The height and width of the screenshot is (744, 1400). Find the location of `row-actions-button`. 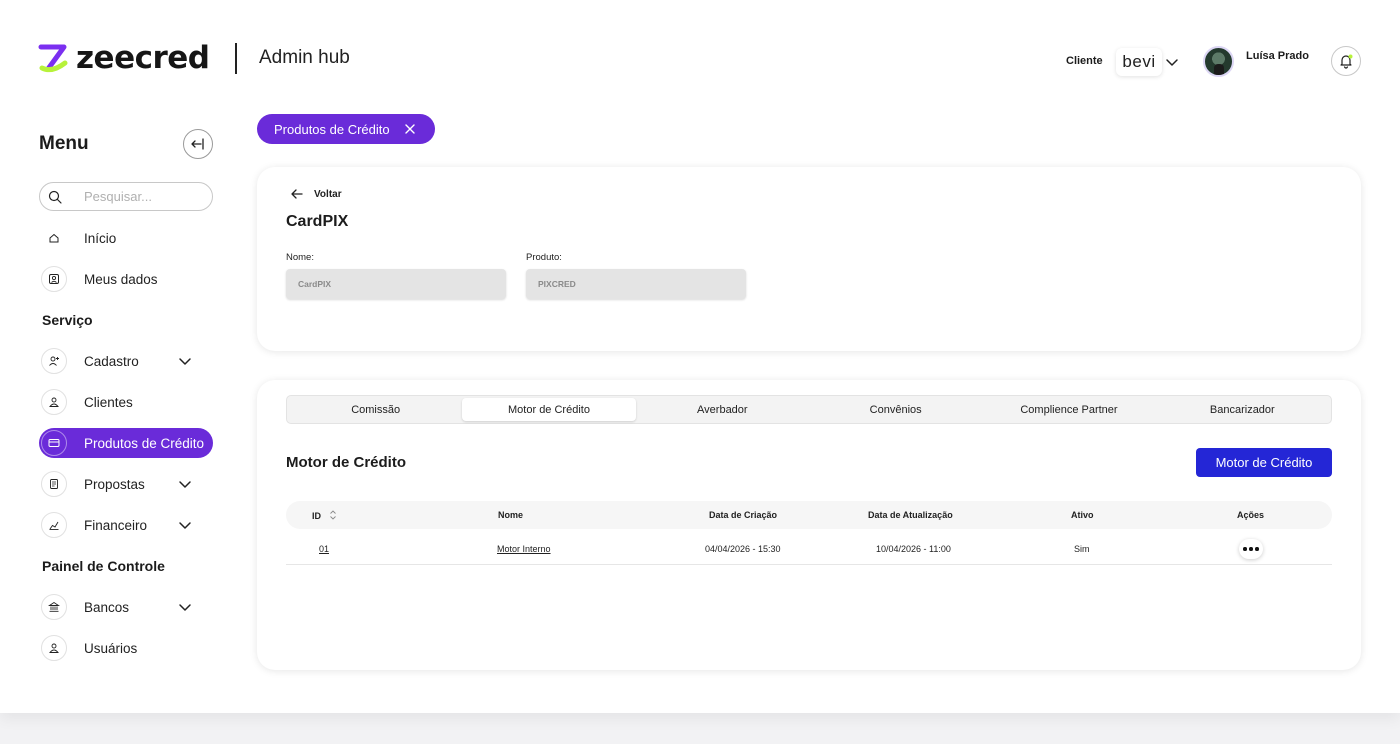

row-actions-button is located at coordinates (1251, 549).